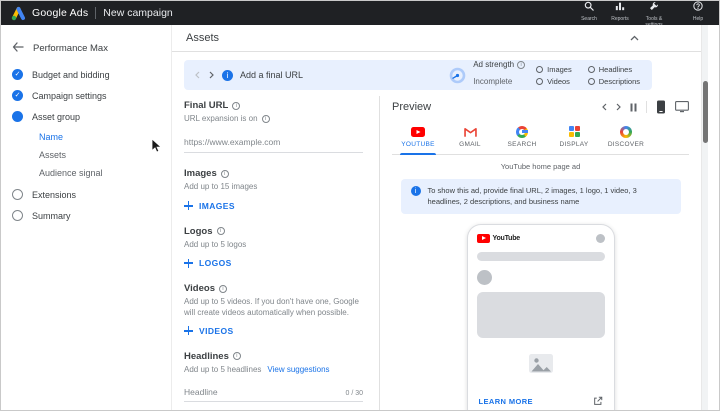 The height and width of the screenshot is (411, 720). What do you see at coordinates (483, 238) in the screenshot?
I see `youtube-play-icon` at bounding box center [483, 238].